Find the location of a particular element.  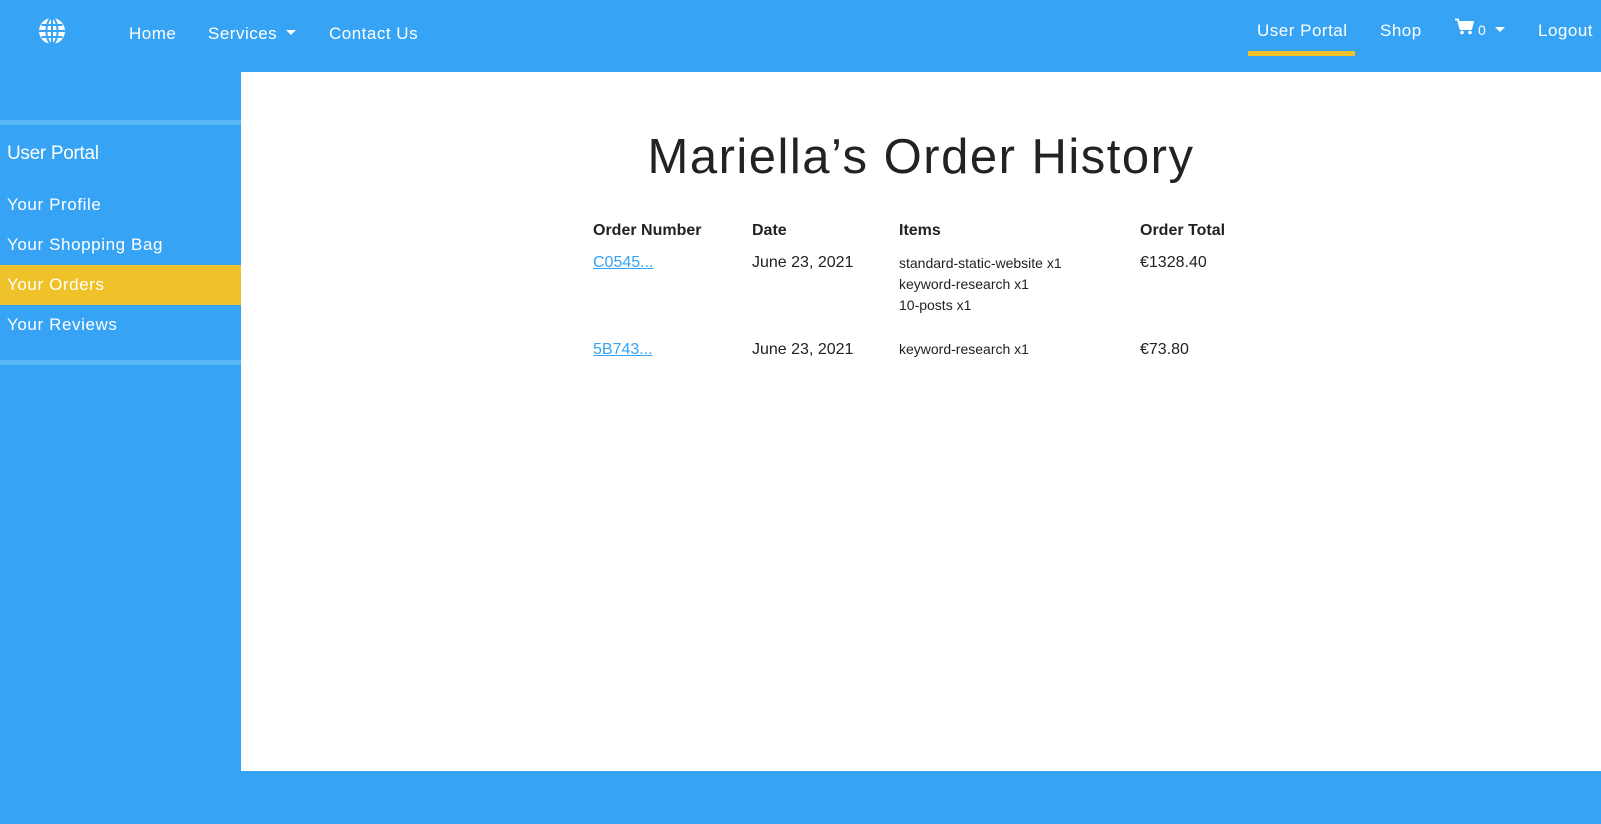

cart-count-badge: 0 is located at coordinates (1482, 30).